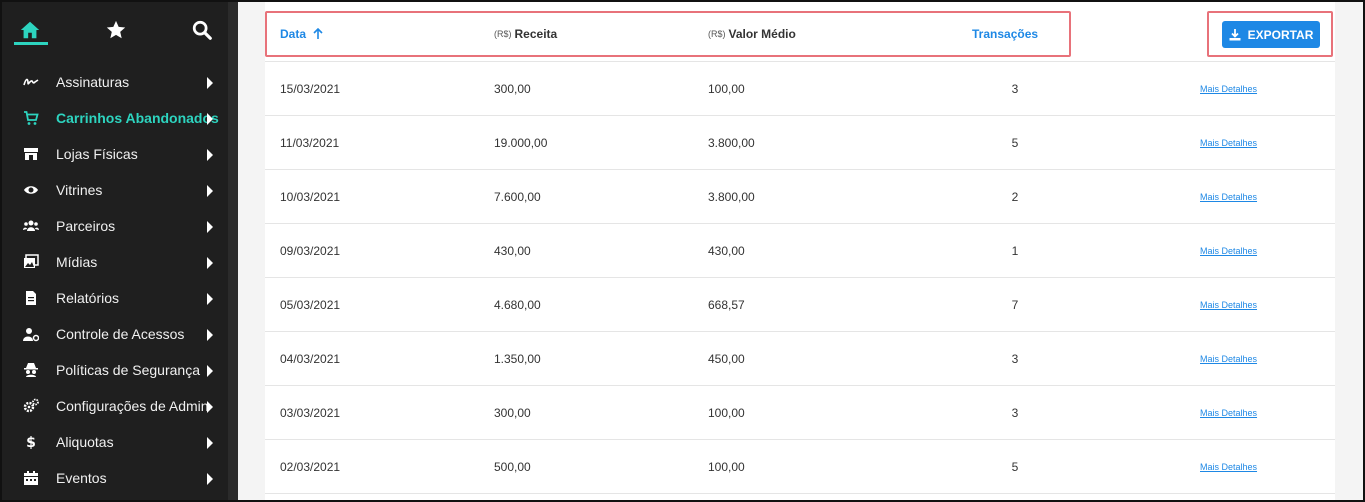 The height and width of the screenshot is (502, 1365). I want to click on sidebar-item-controle-de-acessos: Controle de Acessos, so click(115, 334).